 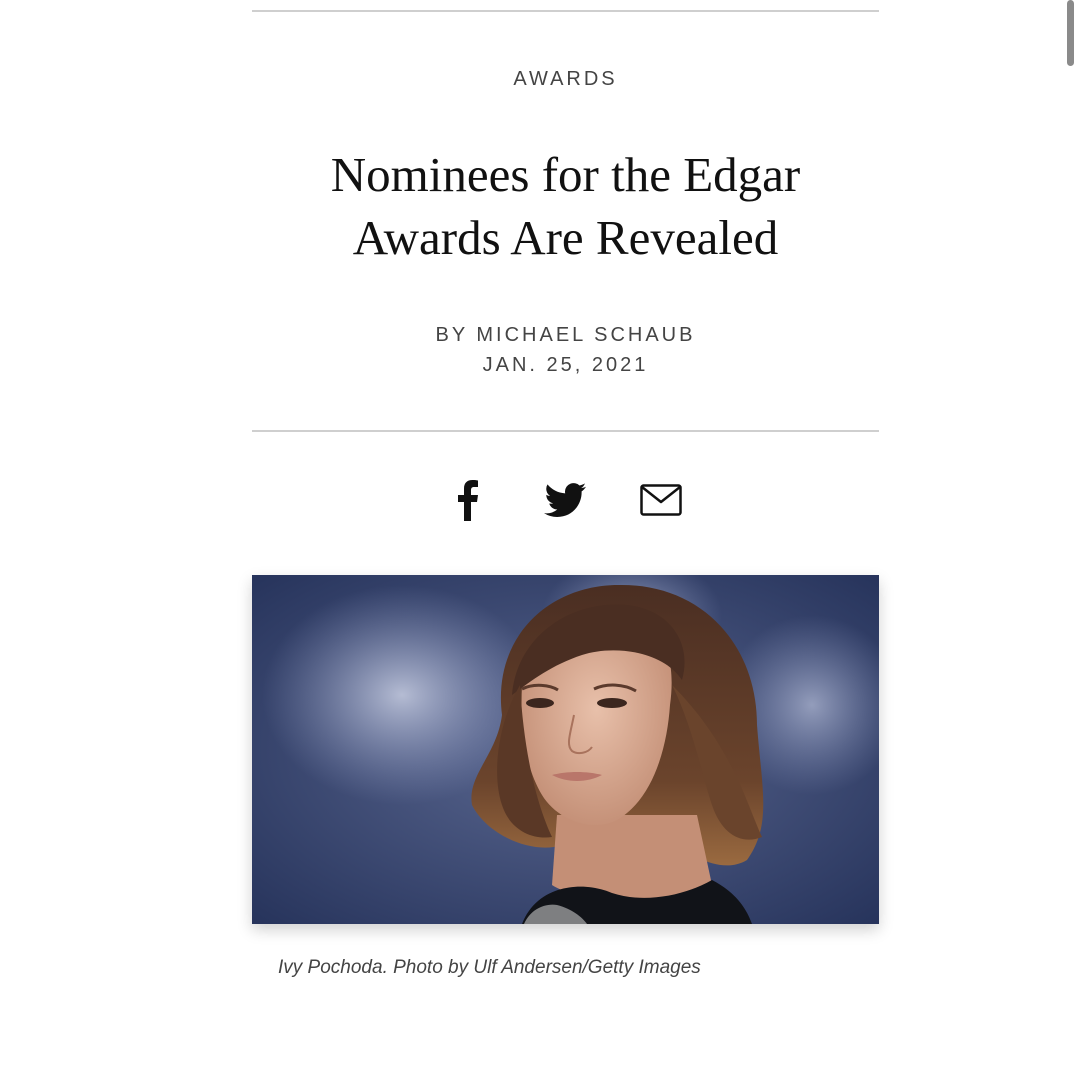 I want to click on facebook-icon, so click(x=468, y=500).